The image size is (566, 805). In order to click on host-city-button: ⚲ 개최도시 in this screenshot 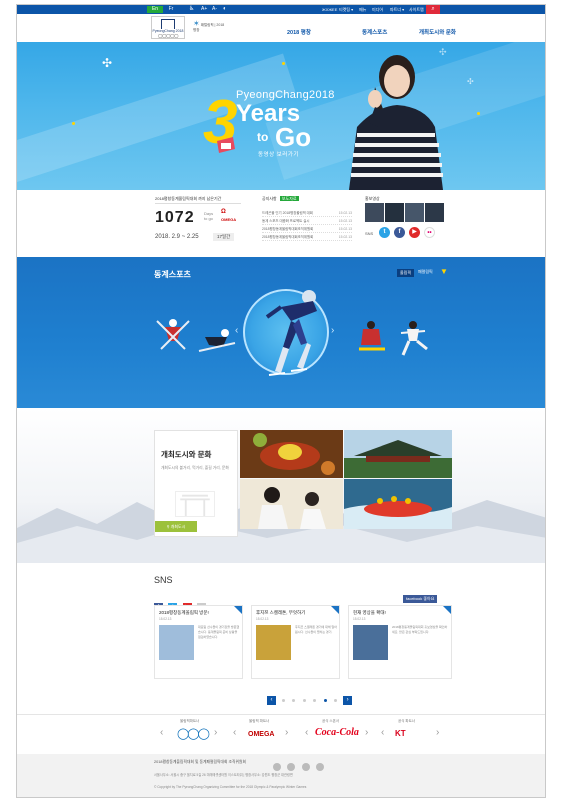, I will do `click(176, 526)`.